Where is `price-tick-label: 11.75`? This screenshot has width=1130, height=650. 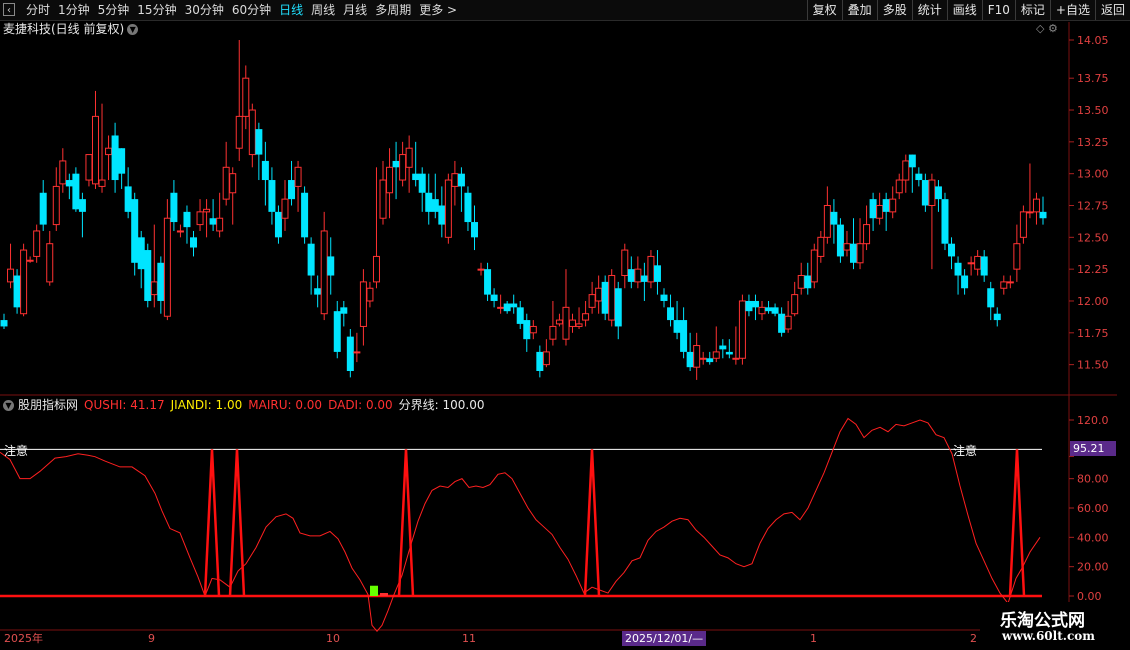 price-tick-label: 11.75 is located at coordinates (1093, 333).